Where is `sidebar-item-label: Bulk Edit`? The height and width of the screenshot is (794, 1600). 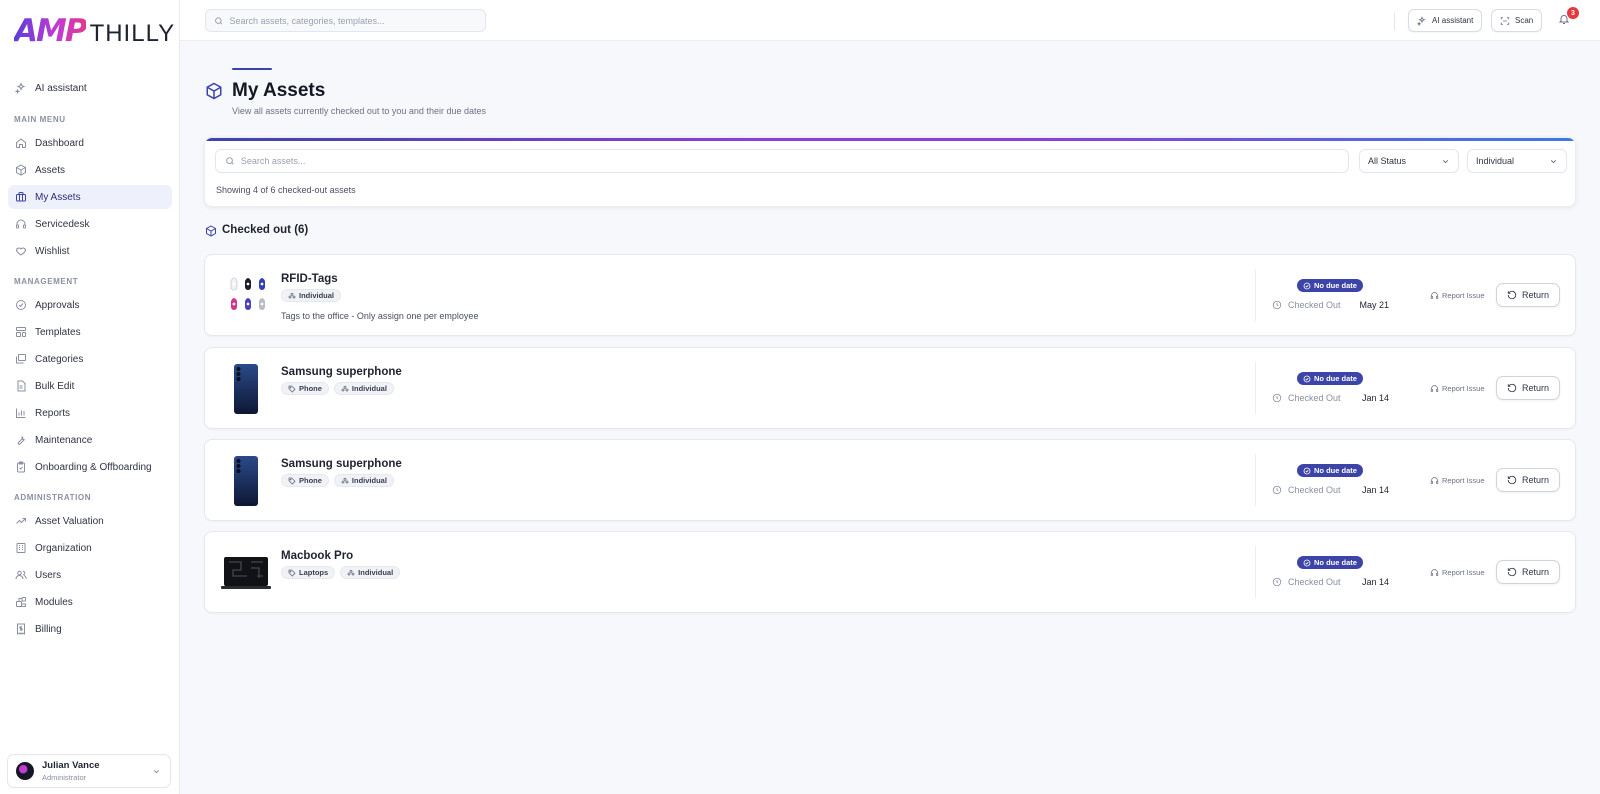
sidebar-item-label: Bulk Edit is located at coordinates (55, 386).